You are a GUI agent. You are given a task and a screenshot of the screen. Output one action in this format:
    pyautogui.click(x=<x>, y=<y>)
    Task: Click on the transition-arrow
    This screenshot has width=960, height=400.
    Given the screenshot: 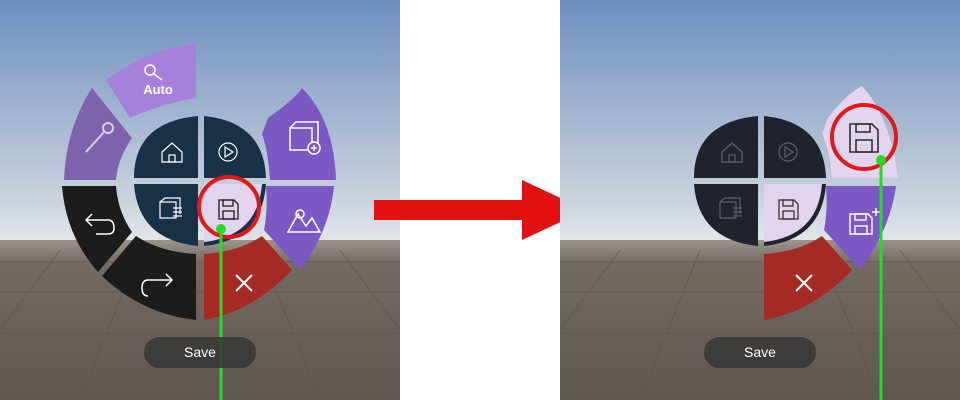 What is the action you would take?
    pyautogui.click(x=480, y=210)
    